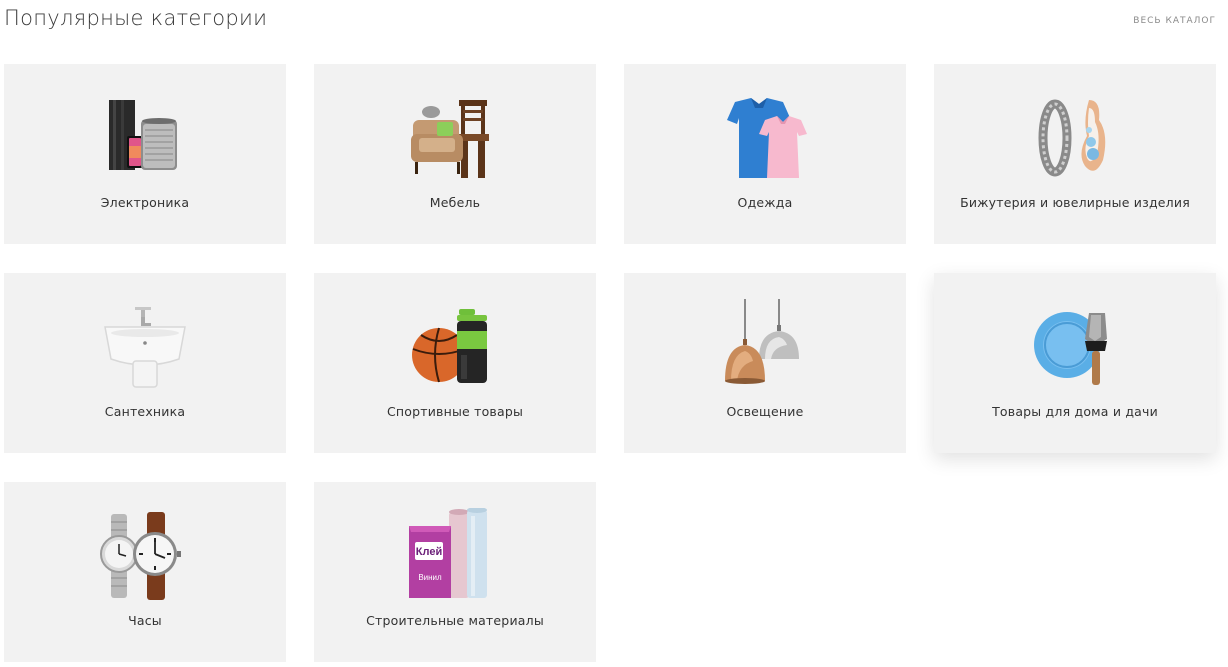  What do you see at coordinates (765, 347) in the screenshot?
I see `lamp-icon` at bounding box center [765, 347].